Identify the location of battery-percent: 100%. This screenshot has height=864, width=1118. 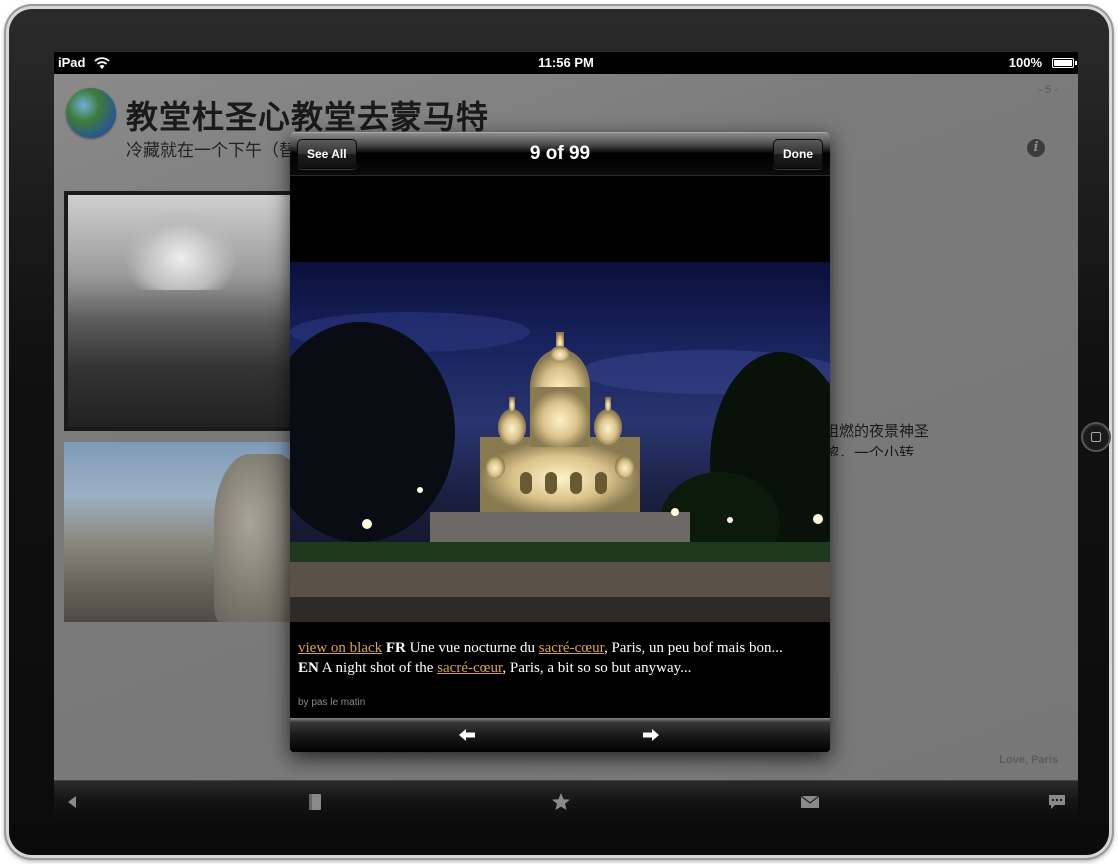
(1025, 62).